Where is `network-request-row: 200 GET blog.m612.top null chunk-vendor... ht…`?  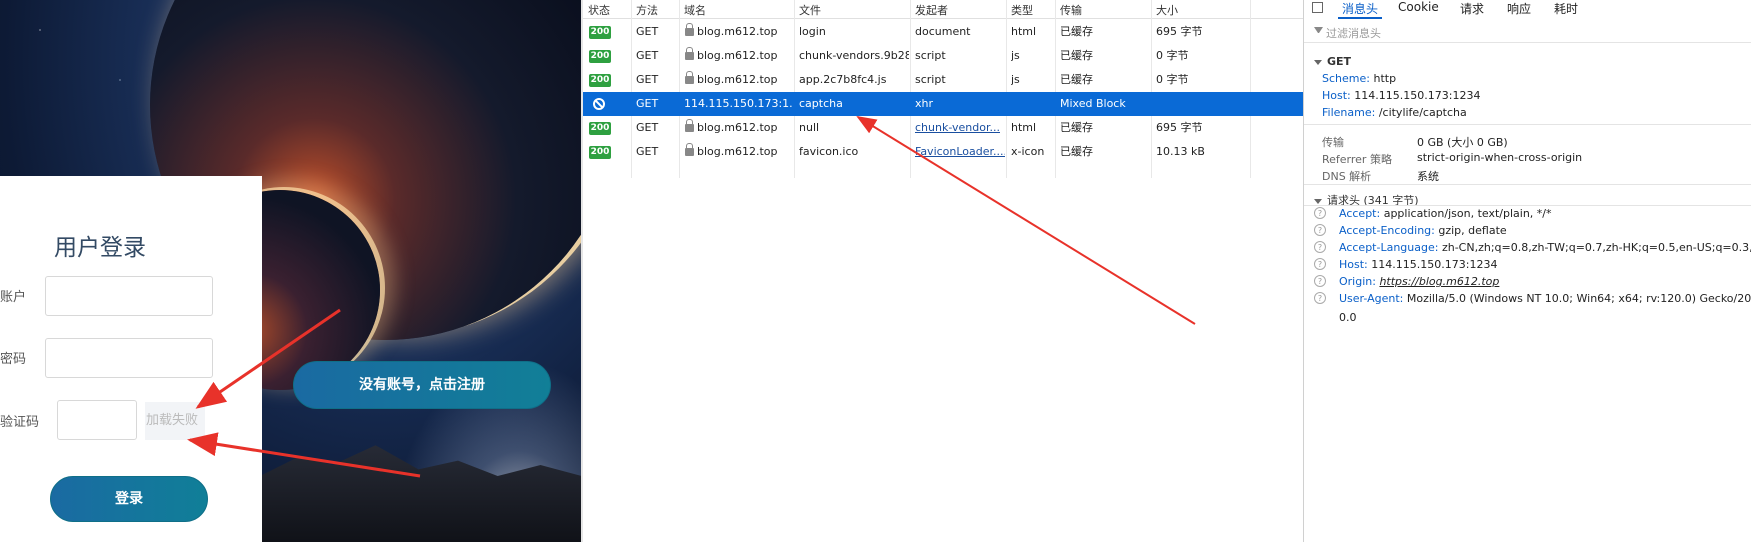
network-request-row: 200 GET blog.m612.top null chunk-vendor... ht… is located at coordinates (943, 128).